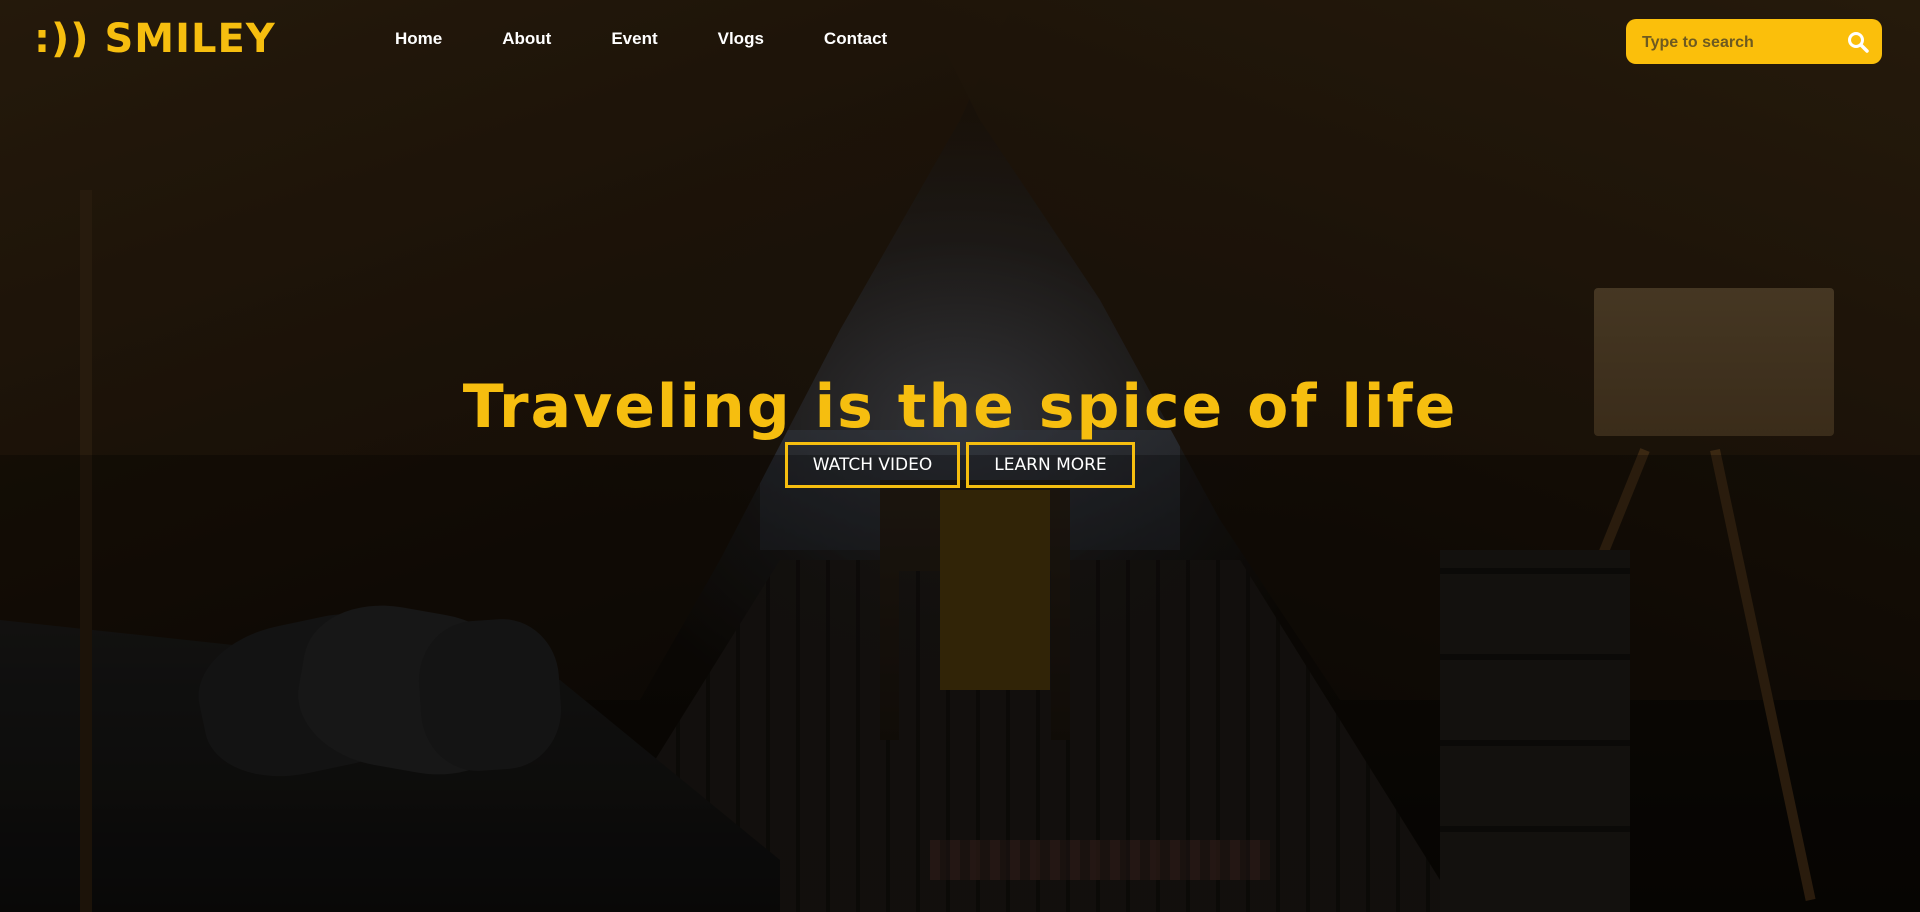 This screenshot has width=1920, height=912. What do you see at coordinates (855, 39) in the screenshot?
I see `nav-link-contact: Contact` at bounding box center [855, 39].